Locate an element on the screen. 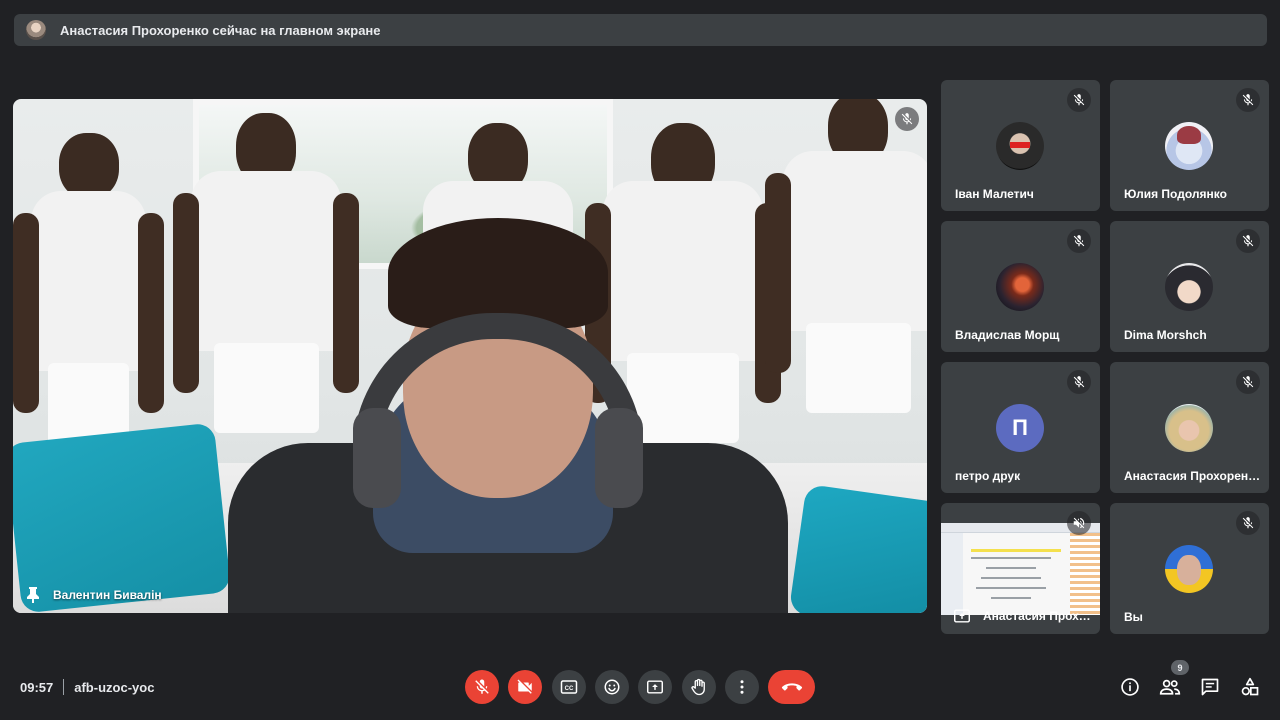 The image size is (1280, 720). bottom-toolbar: 09:57 afb-uzoc-yoc CC 9 is located at coordinates (640, 686).